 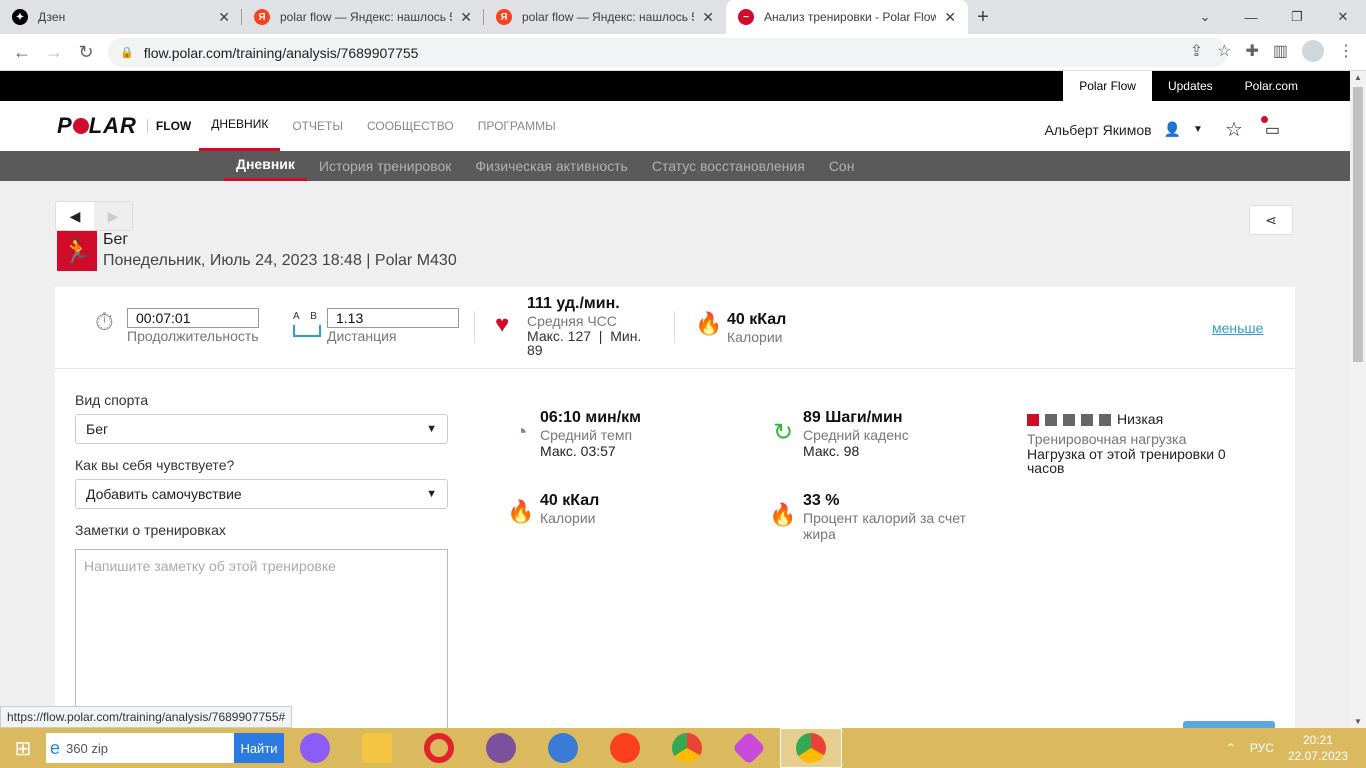 What do you see at coordinates (1097, 130) in the screenshot?
I see `user-name: Альберт Якимов` at bounding box center [1097, 130].